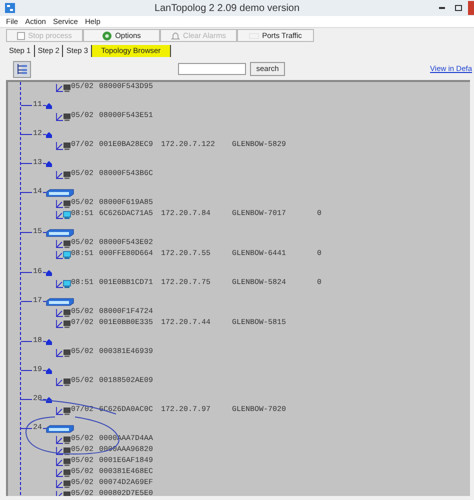 This screenshot has height=500, width=474. Describe the element at coordinates (10, 8) in the screenshot. I see `app-icon` at that location.